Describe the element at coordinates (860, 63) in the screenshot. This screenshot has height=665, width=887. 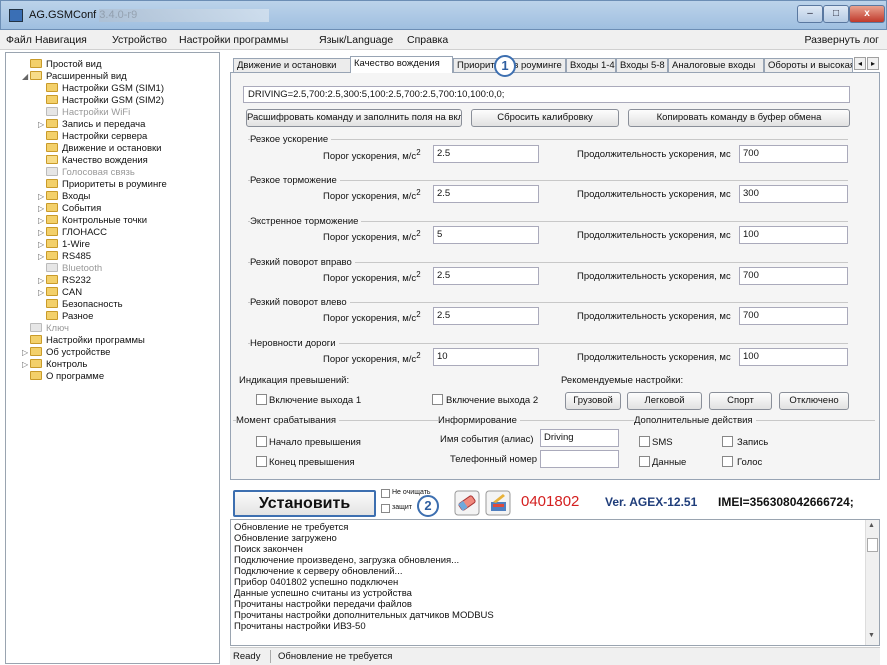
I see `tab-scroll-left-icon: ◂` at that location.